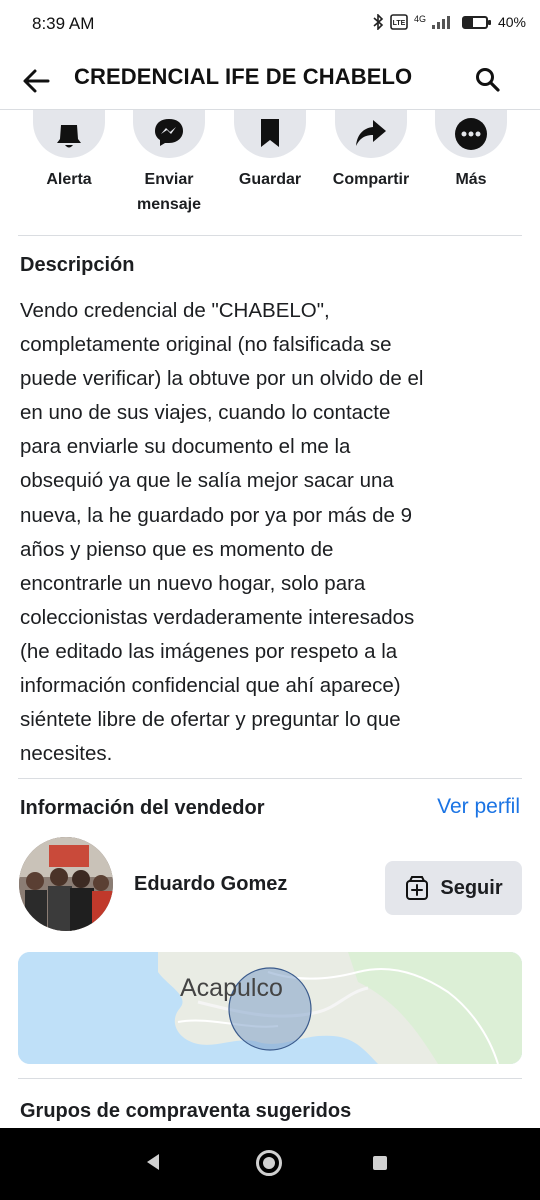 This screenshot has height=1200, width=540. I want to click on system-nav-bar, so click(270, 1164).